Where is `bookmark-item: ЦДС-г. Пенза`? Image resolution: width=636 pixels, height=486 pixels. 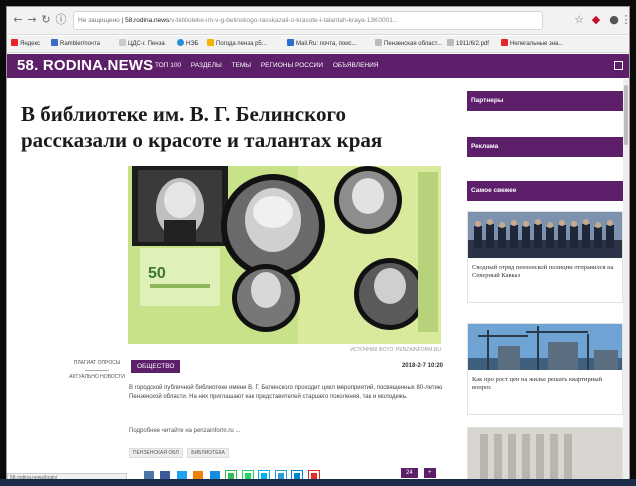 bookmark-item: ЦДС-г. Пенза is located at coordinates (142, 44).